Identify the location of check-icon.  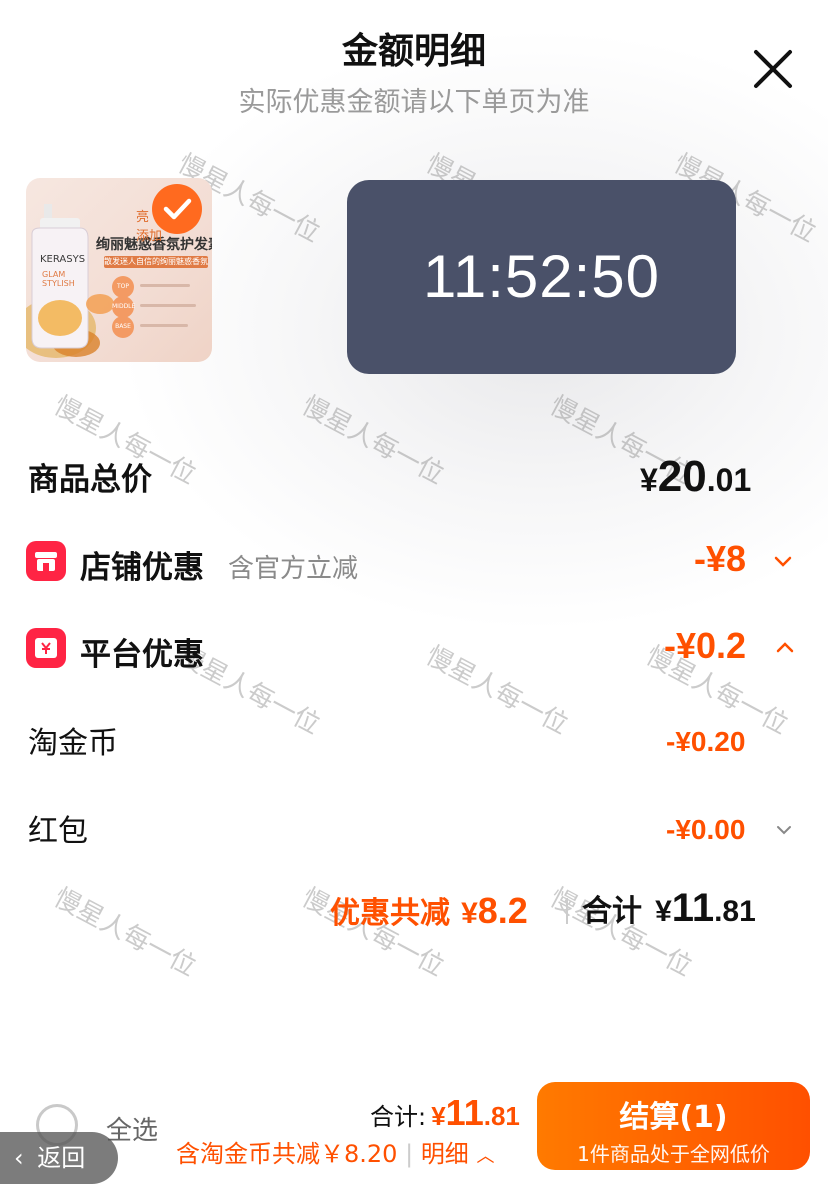
(177, 209).